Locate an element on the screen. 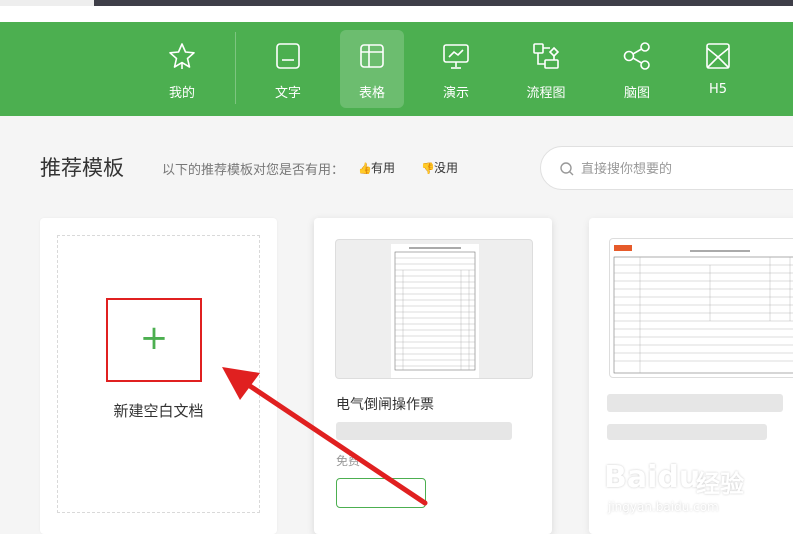 This screenshot has width=793, height=534. use-template-button is located at coordinates (381, 493).